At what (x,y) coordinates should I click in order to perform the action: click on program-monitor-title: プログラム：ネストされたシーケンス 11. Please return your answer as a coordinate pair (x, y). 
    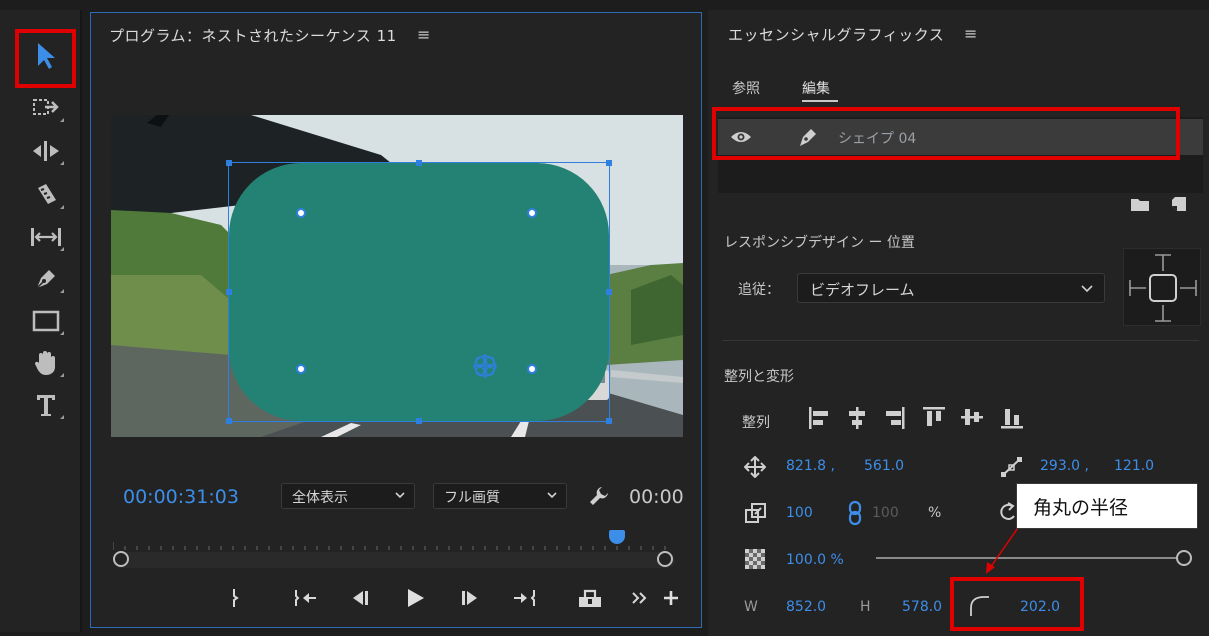
    Looking at the image, I should click on (253, 36).